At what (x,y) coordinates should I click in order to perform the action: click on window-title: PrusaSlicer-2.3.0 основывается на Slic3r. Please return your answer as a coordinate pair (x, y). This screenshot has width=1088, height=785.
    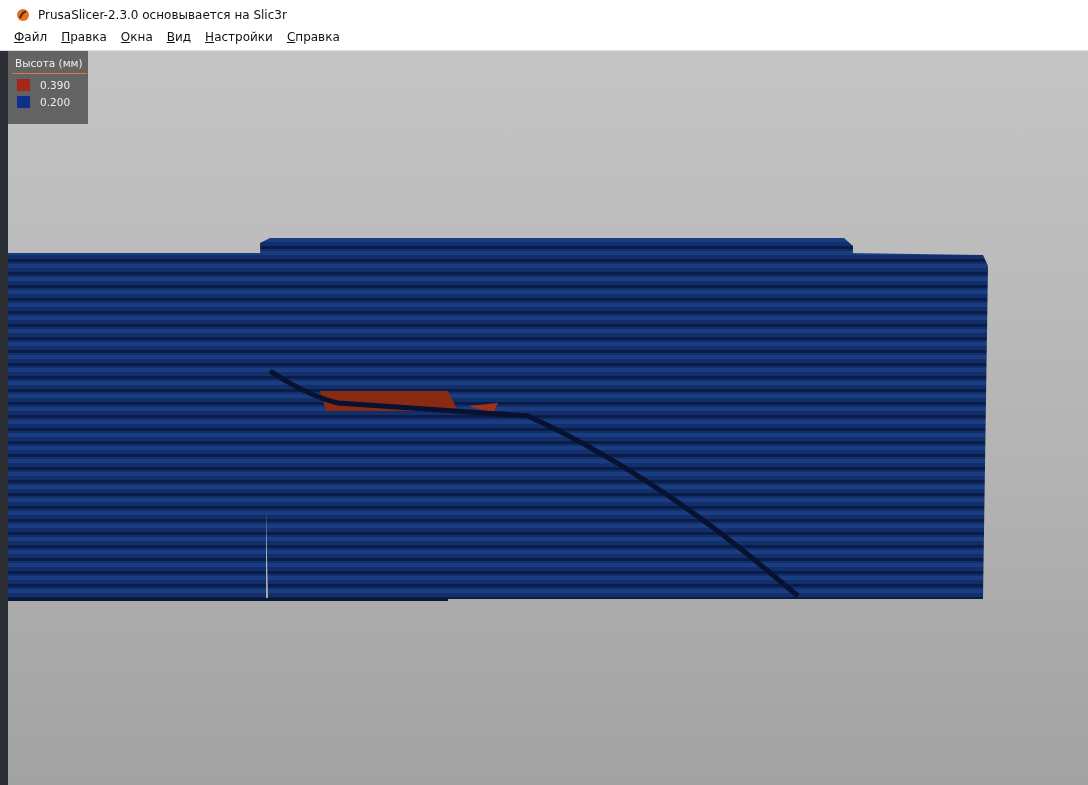
    Looking at the image, I should click on (162, 15).